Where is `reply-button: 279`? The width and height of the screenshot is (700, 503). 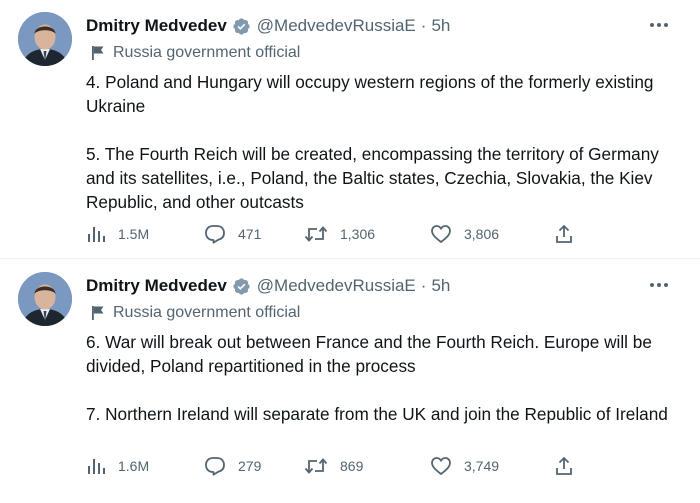 reply-button: 279 is located at coordinates (232, 466).